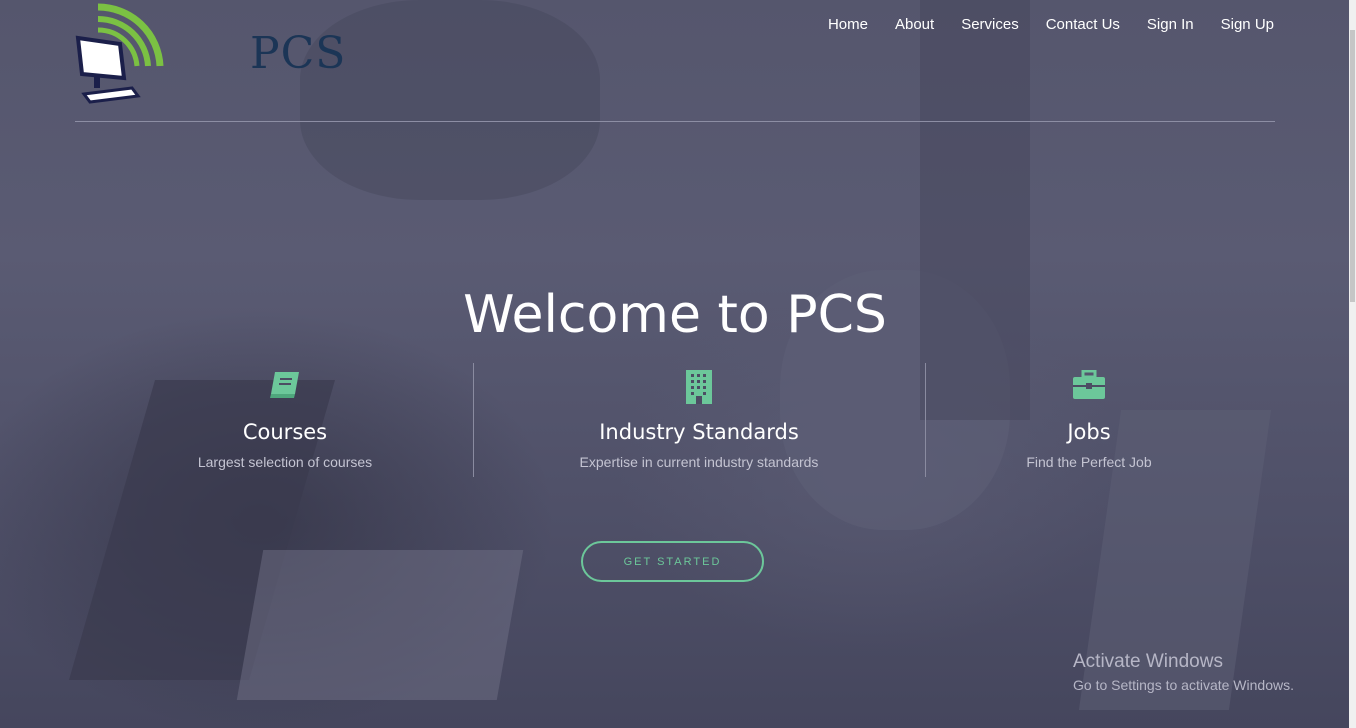  Describe the element at coordinates (1089, 432) in the screenshot. I see `feature-title: Jobs` at that location.